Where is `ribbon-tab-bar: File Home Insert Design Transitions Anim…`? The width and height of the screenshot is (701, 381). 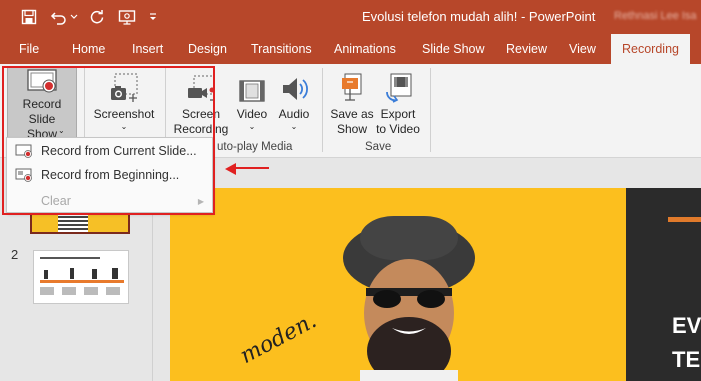 ribbon-tab-bar: File Home Insert Design Transitions Anim… is located at coordinates (350, 49).